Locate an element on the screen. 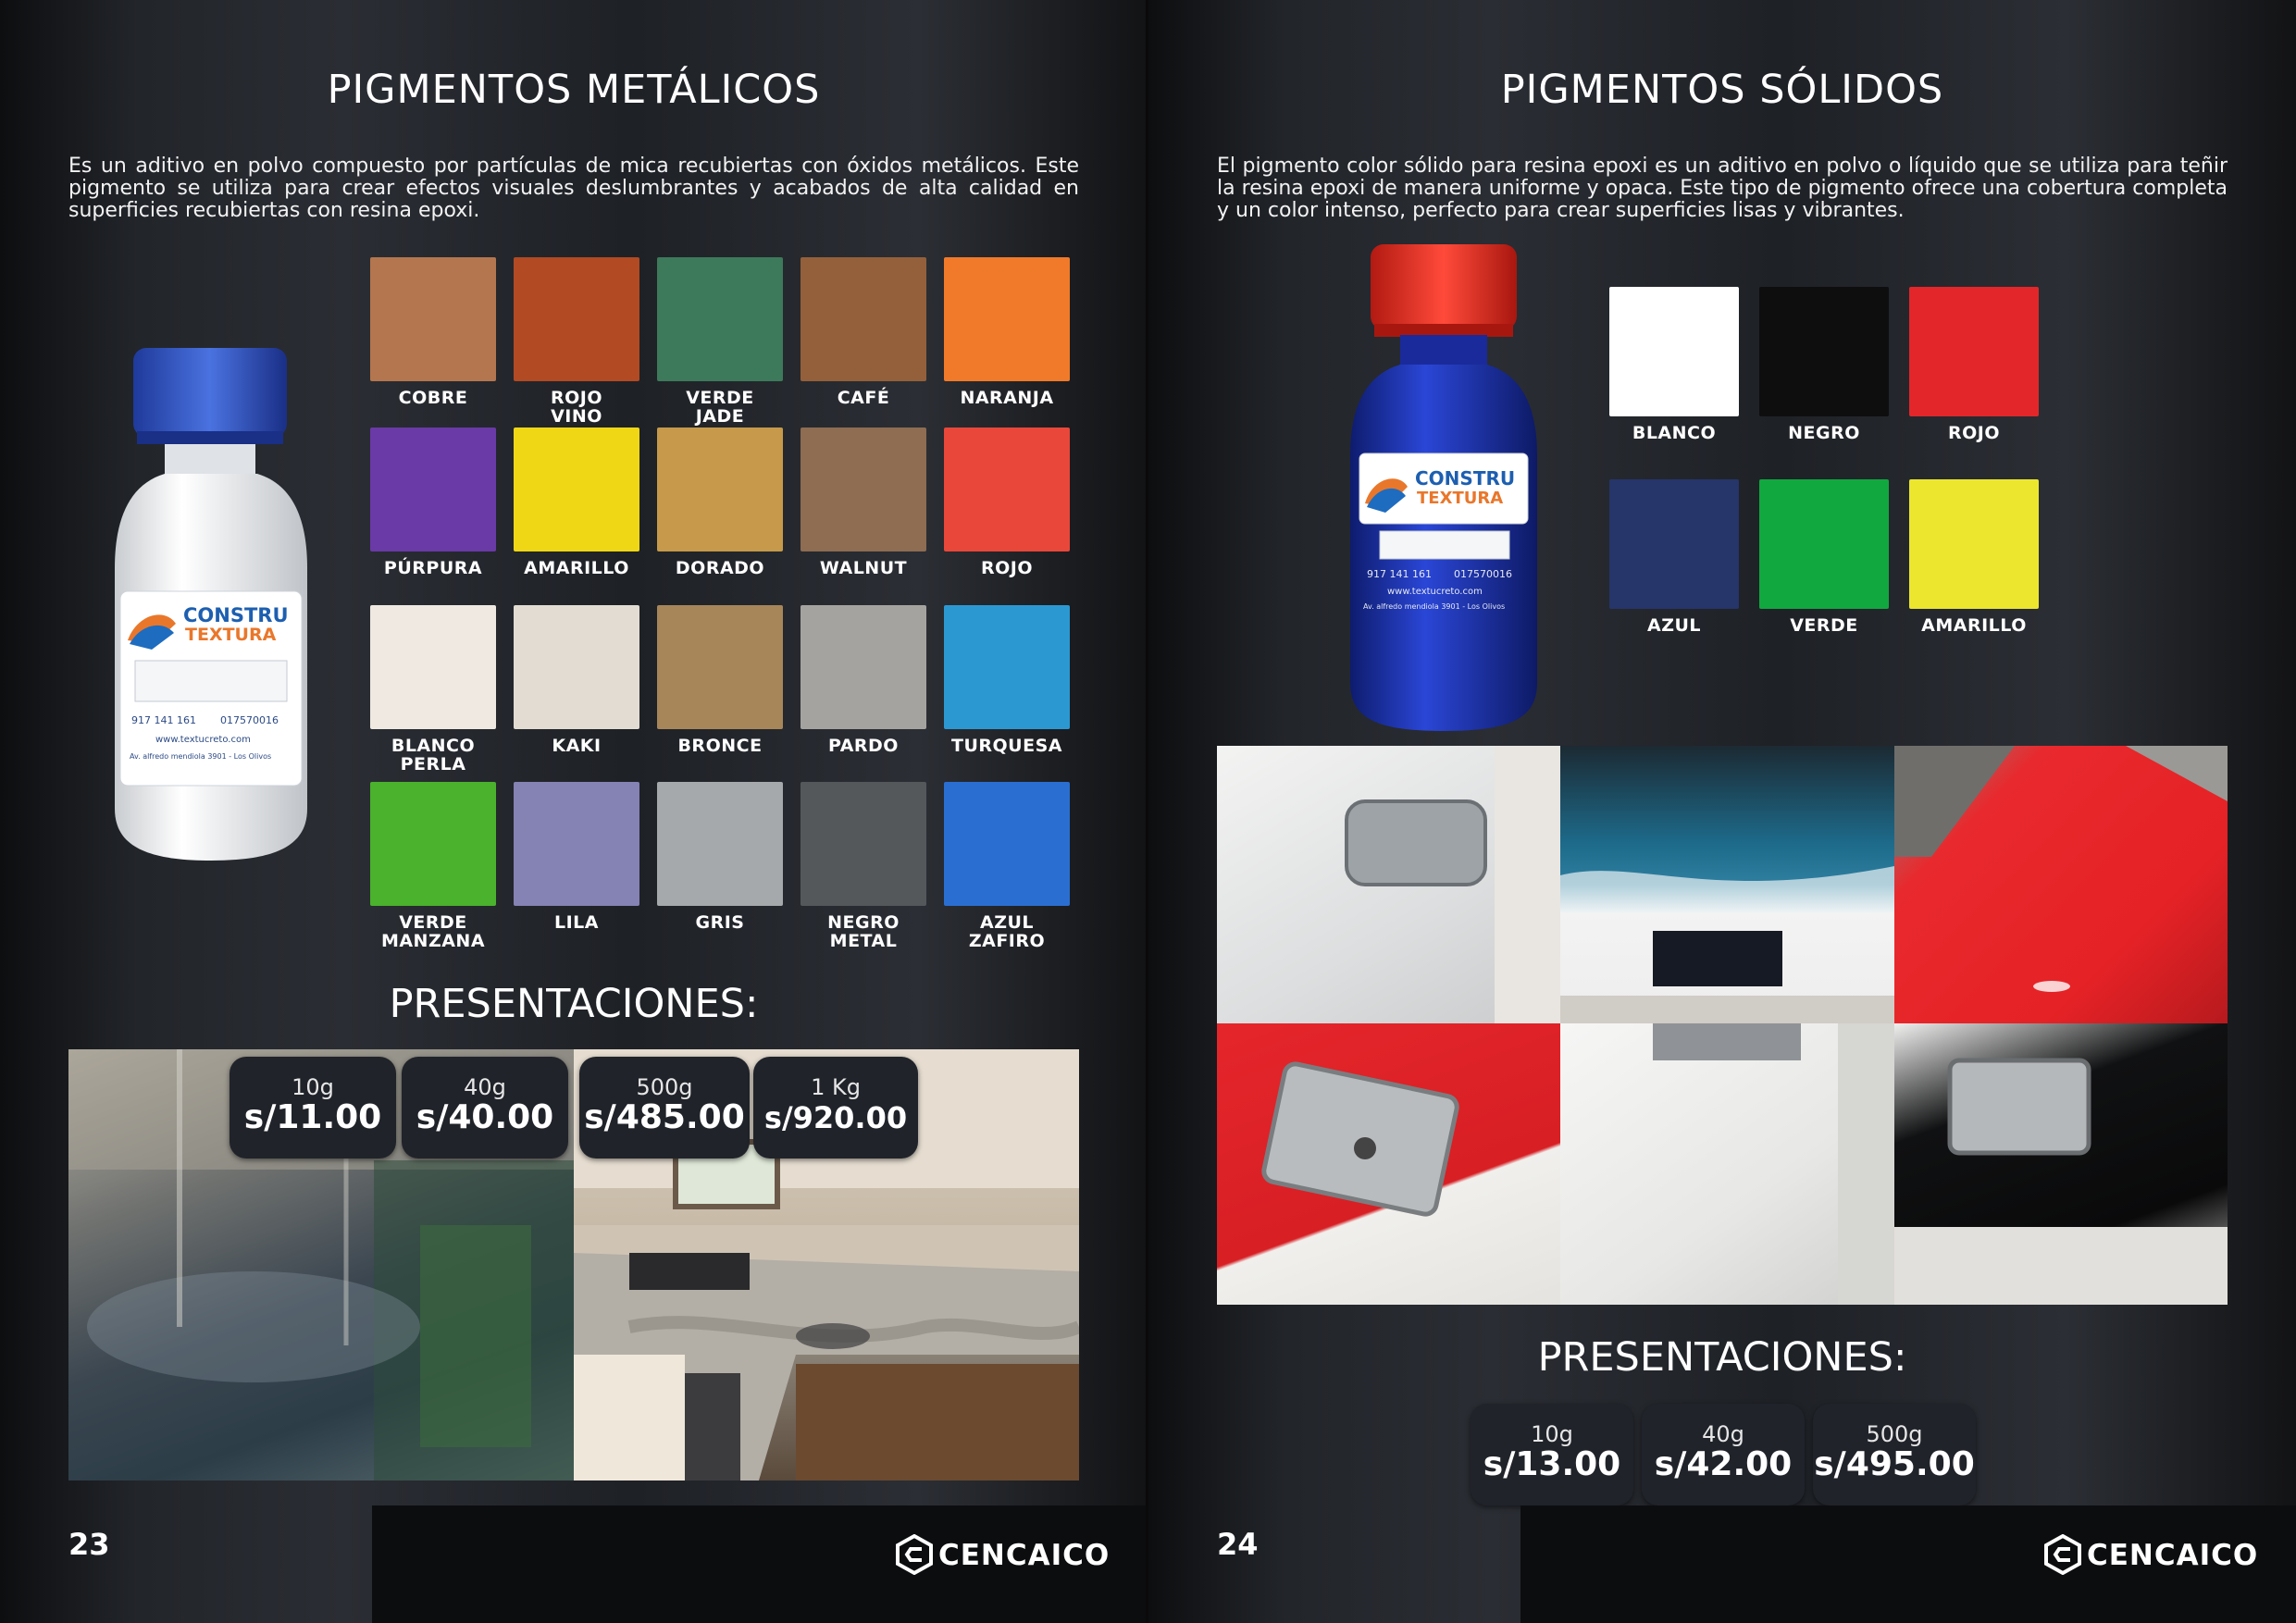 This screenshot has height=1623, width=2296. color-swatch-label: VERDE is located at coordinates (1824, 625).